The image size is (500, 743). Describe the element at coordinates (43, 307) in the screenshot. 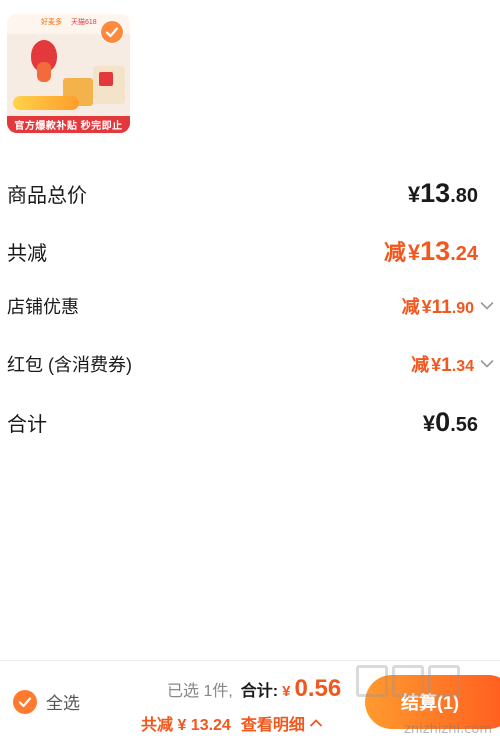

I see `row-label: 店铺优惠` at that location.